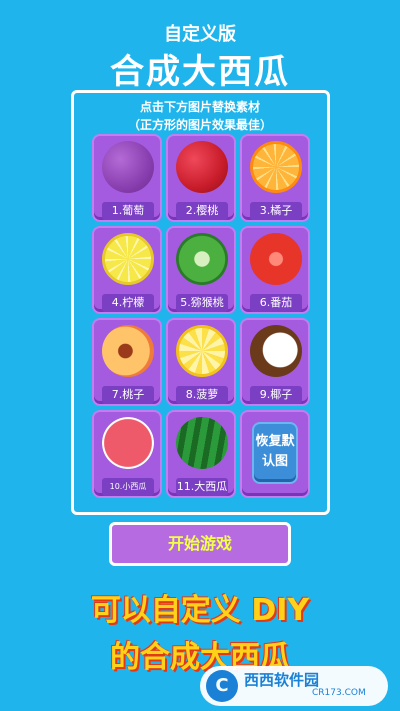  What do you see at coordinates (200, 72) in the screenshot?
I see `page-title: 合成大西瓜` at bounding box center [200, 72].